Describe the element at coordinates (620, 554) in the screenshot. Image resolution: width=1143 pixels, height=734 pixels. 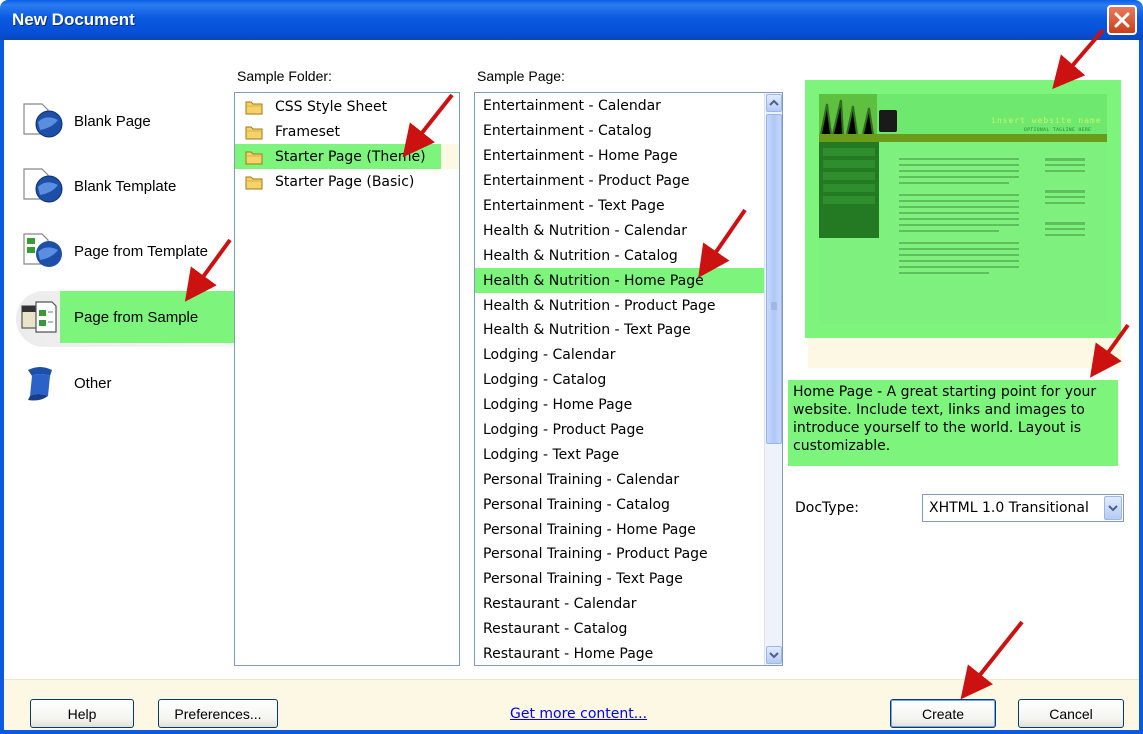
I see `page-item: Personal Training - Product Page` at that location.